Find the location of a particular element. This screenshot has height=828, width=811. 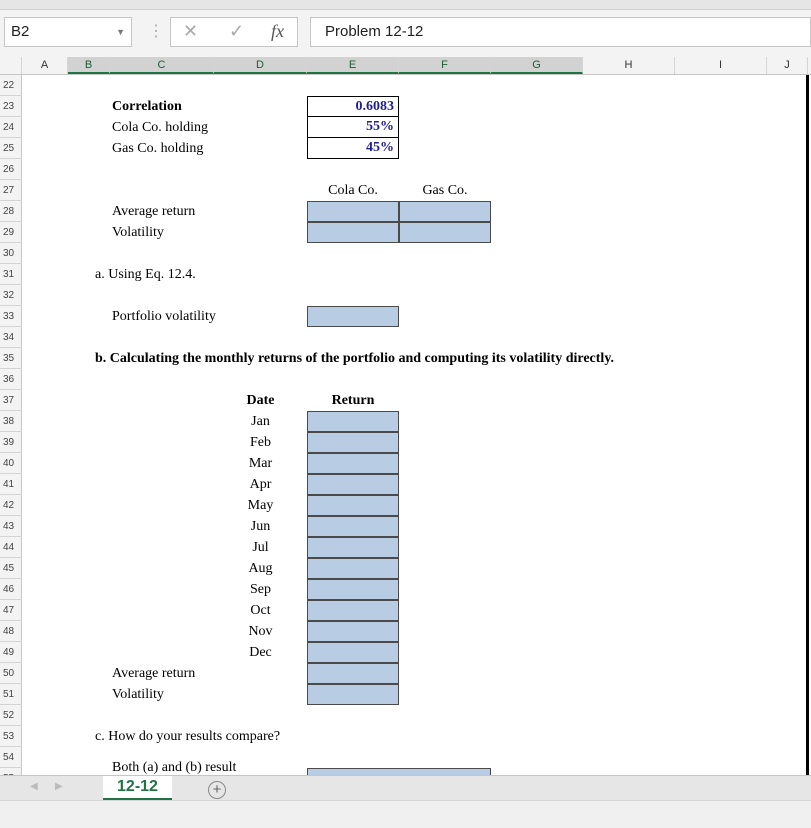

formula-input: Problem 12-12 is located at coordinates (560, 32).